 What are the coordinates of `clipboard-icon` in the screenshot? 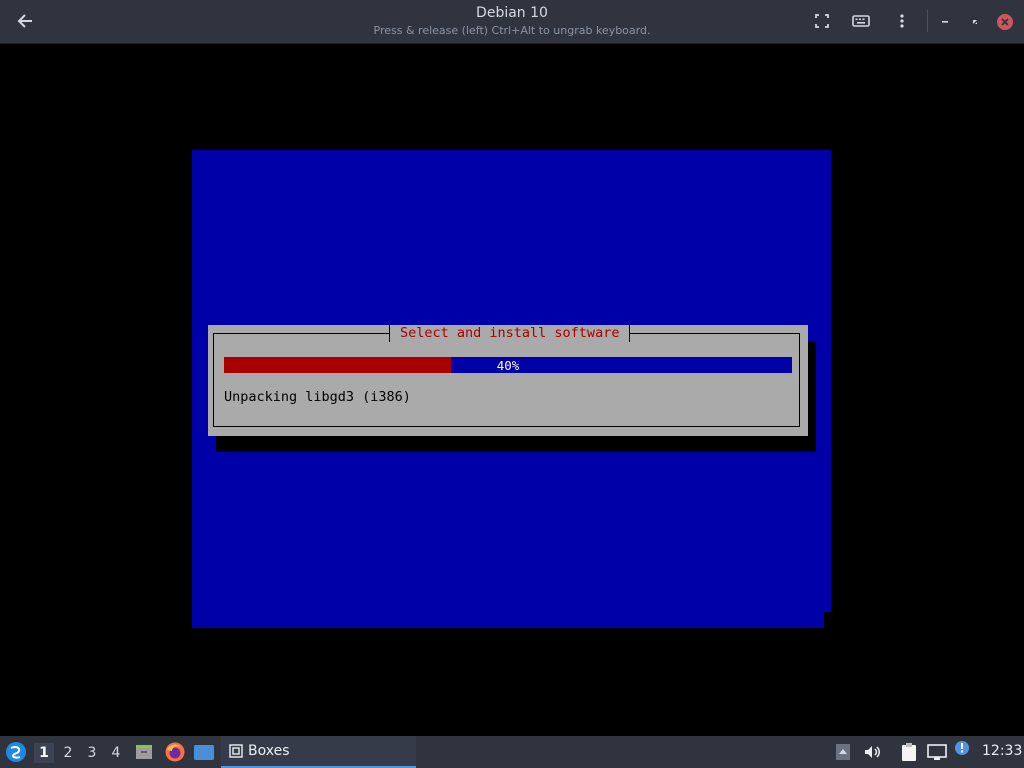 It's located at (909, 752).